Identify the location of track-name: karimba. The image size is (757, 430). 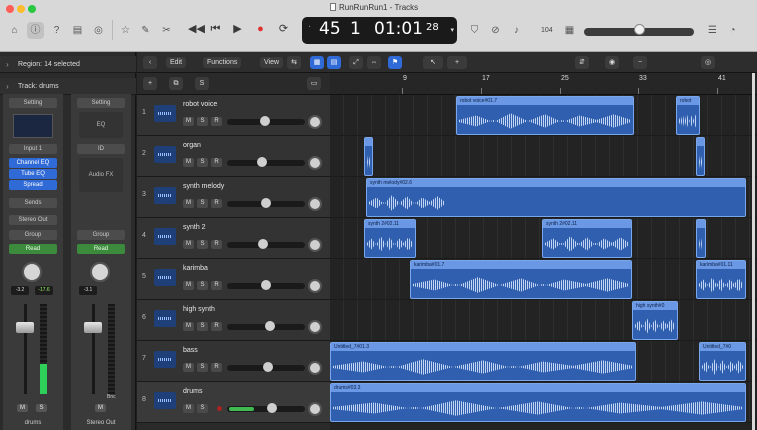
(195, 268).